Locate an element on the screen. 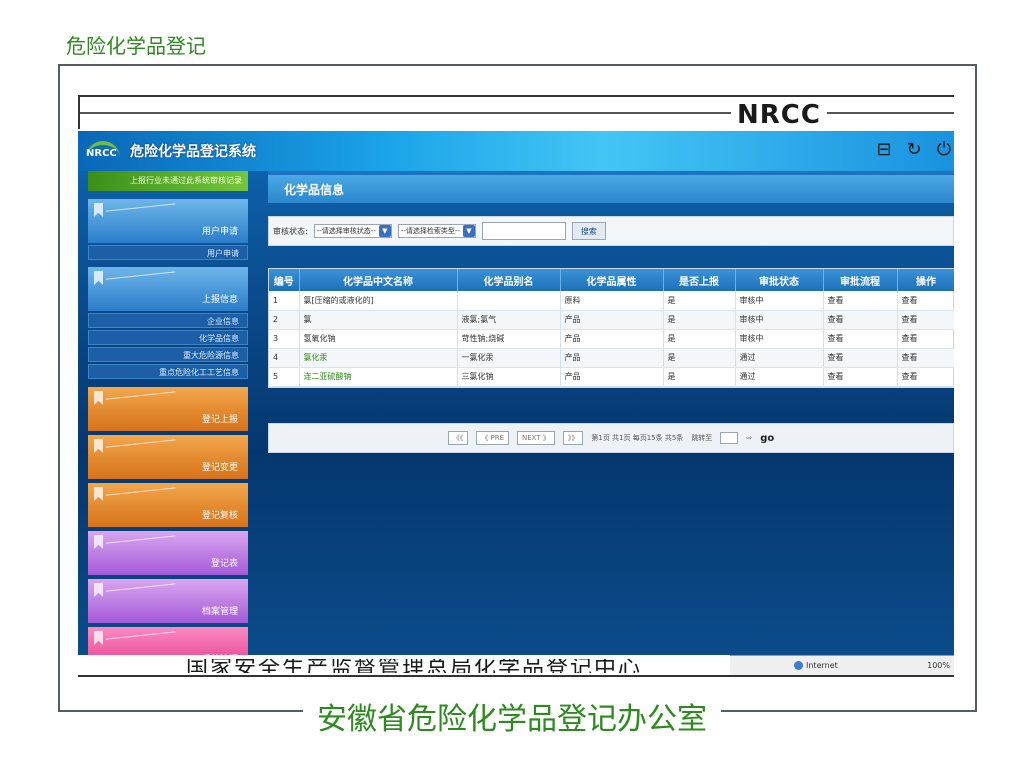 The width and height of the screenshot is (1024, 768). goto-page-input is located at coordinates (729, 438).